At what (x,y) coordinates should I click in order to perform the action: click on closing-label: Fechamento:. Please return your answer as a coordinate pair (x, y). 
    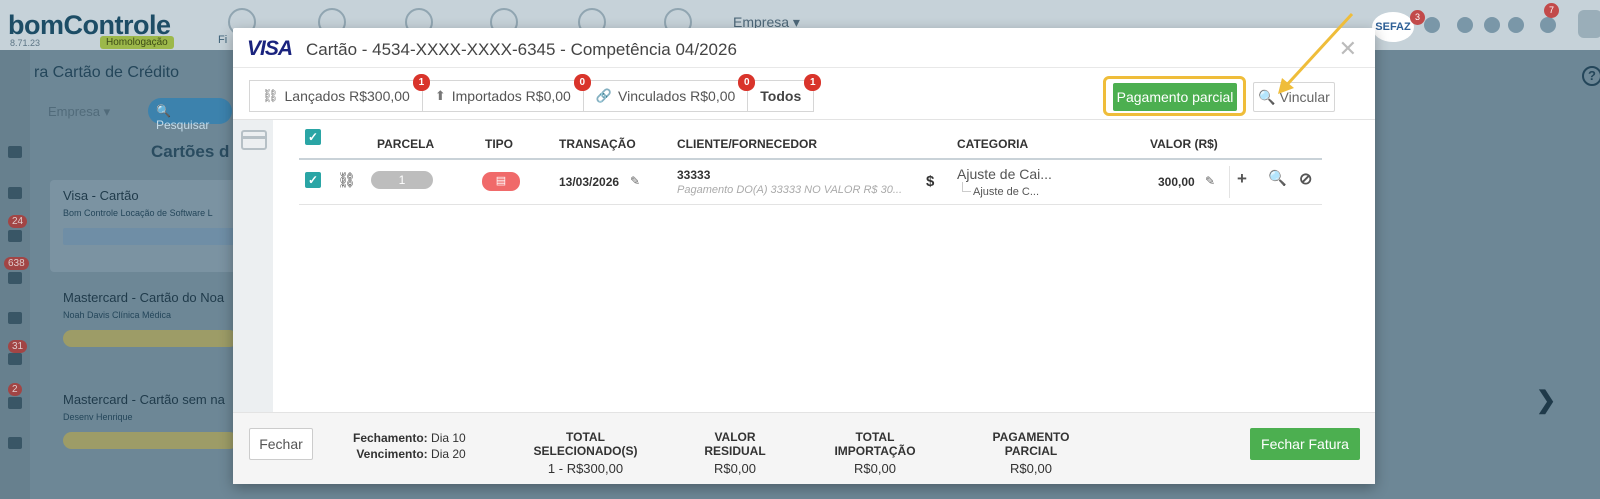
    Looking at the image, I should click on (390, 438).